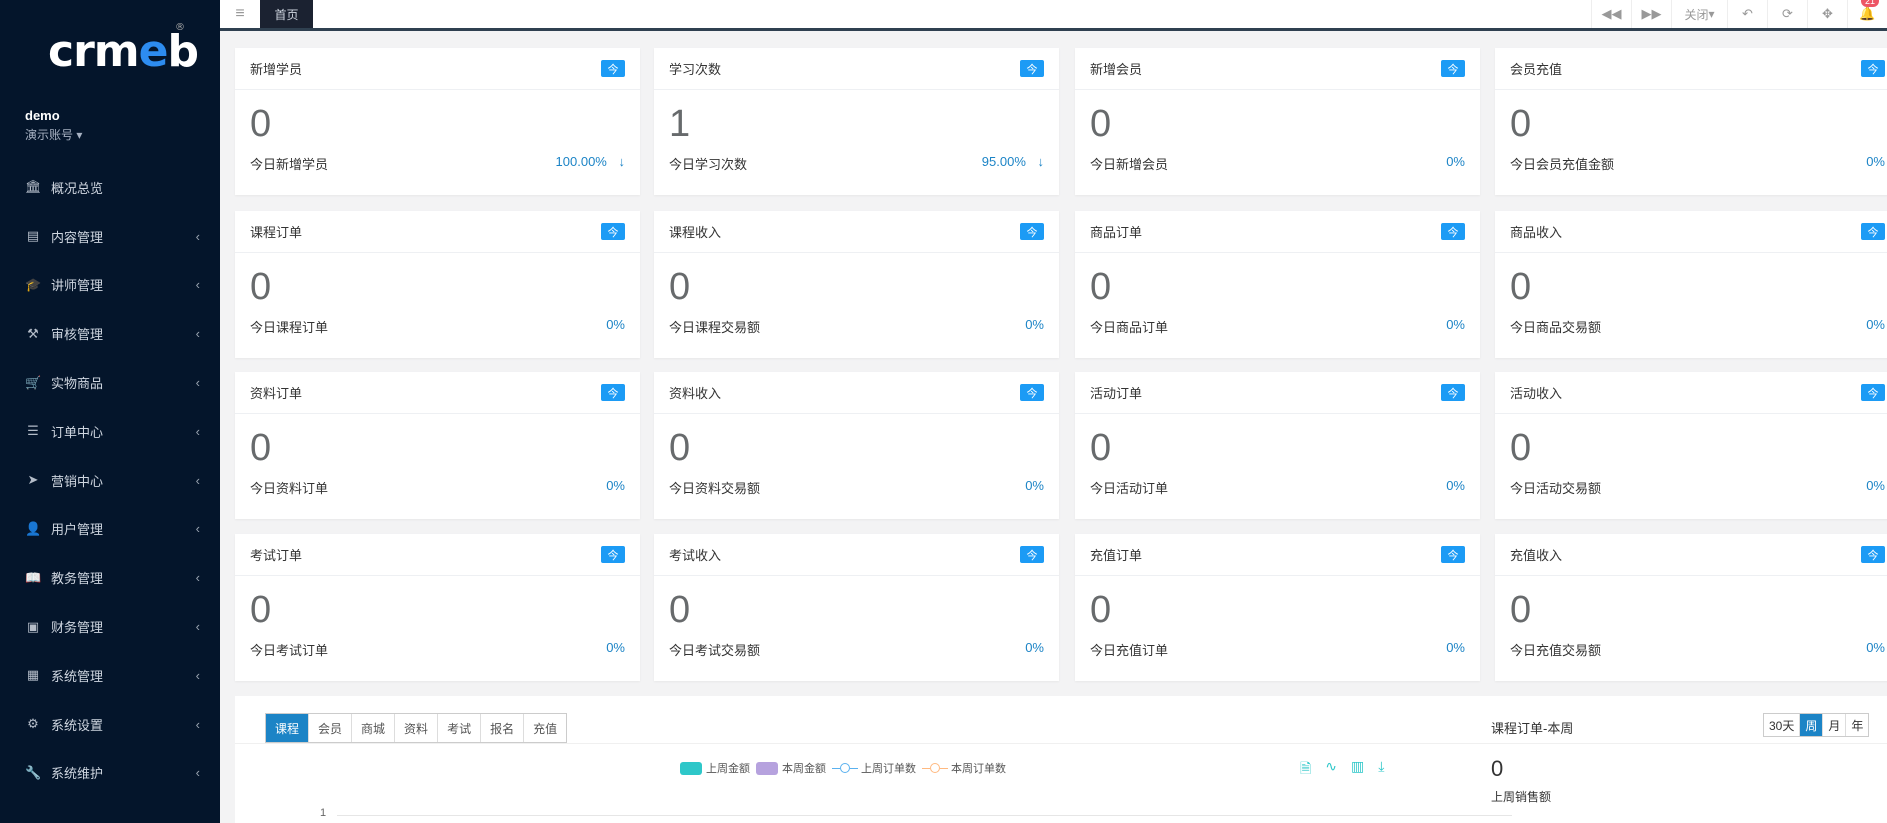 The width and height of the screenshot is (1887, 823). I want to click on legend-label: 上周订单数, so click(888, 769).